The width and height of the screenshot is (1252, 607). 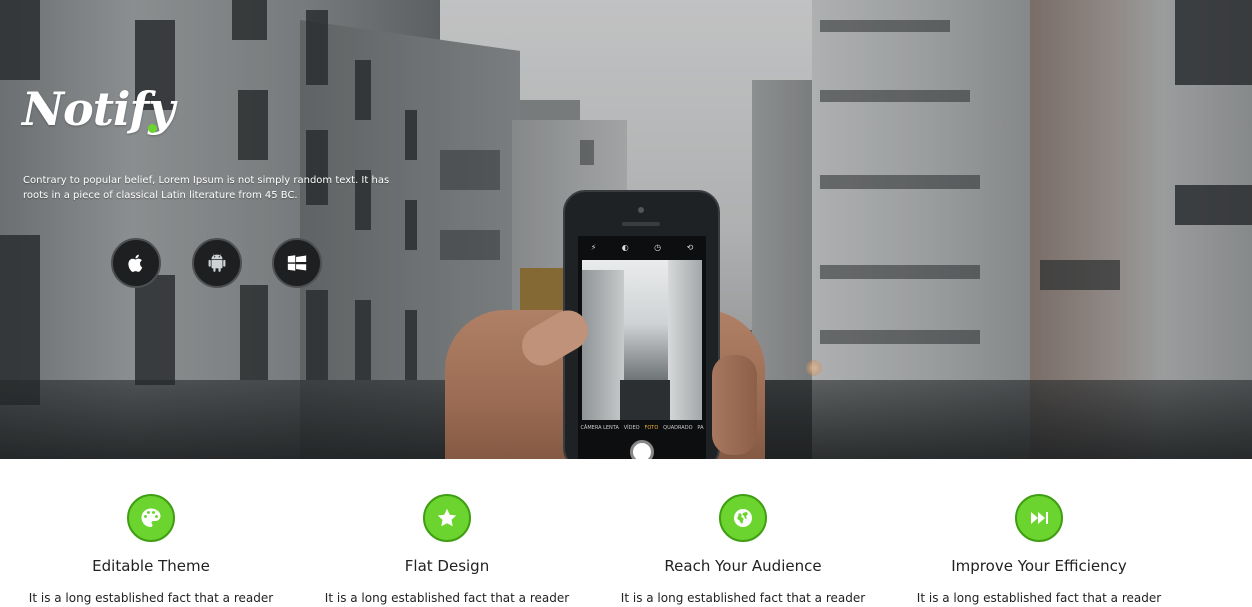 I want to click on phone-mode: QUADRADO, so click(x=678, y=428).